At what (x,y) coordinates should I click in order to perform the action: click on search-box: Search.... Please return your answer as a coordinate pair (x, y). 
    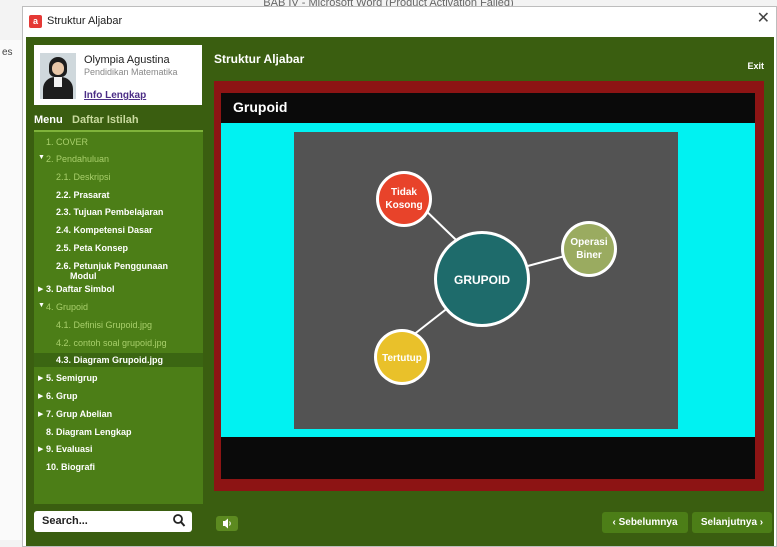
    Looking at the image, I should click on (113, 521).